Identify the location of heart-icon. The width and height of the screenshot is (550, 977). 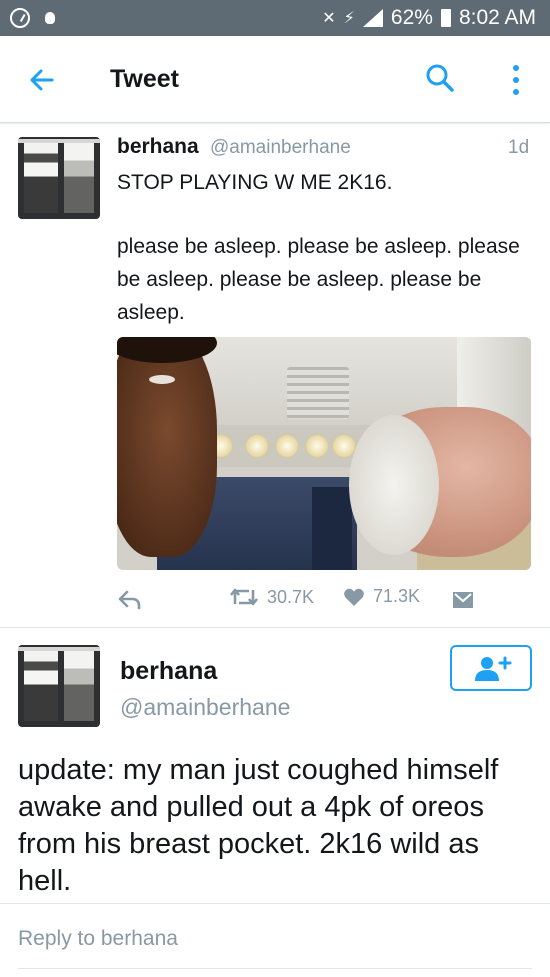
(354, 597).